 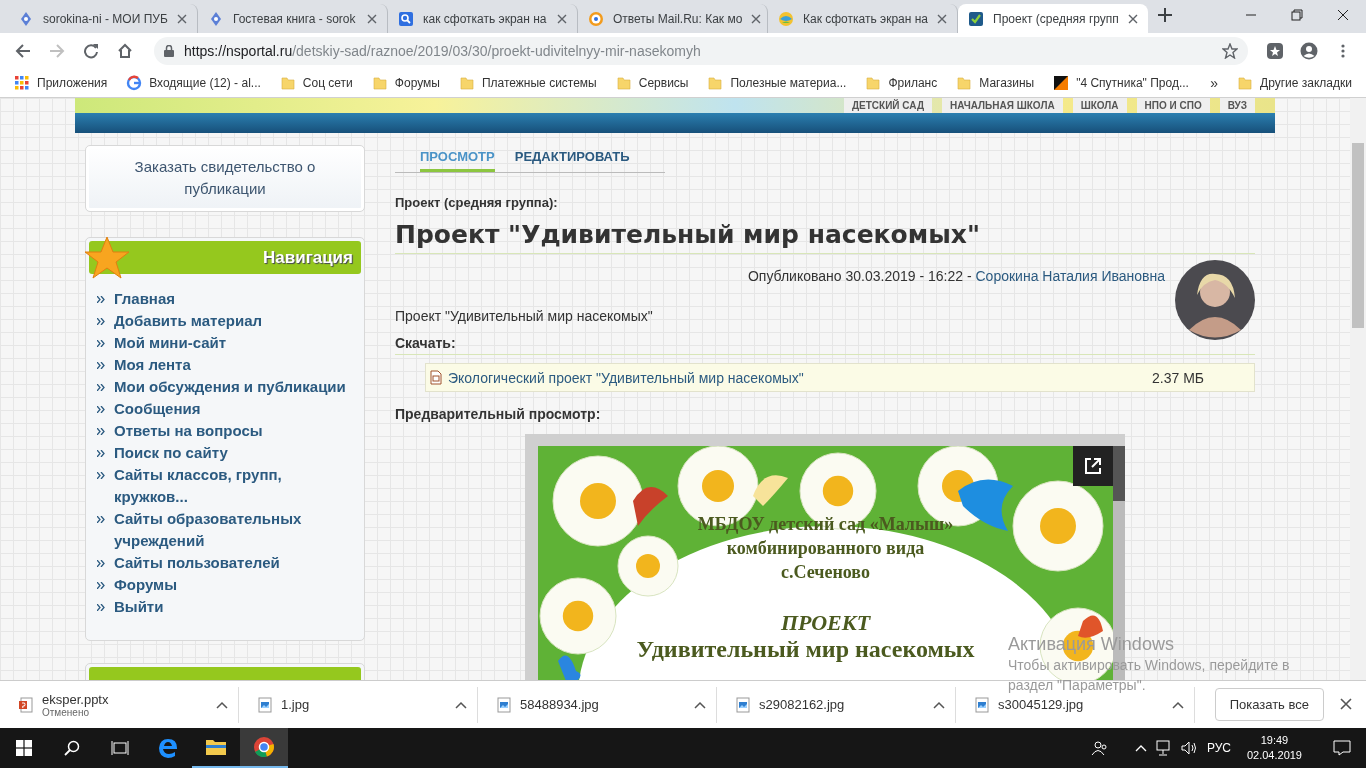 I want to click on bookmark: Платежные системы, so click(x=527, y=82).